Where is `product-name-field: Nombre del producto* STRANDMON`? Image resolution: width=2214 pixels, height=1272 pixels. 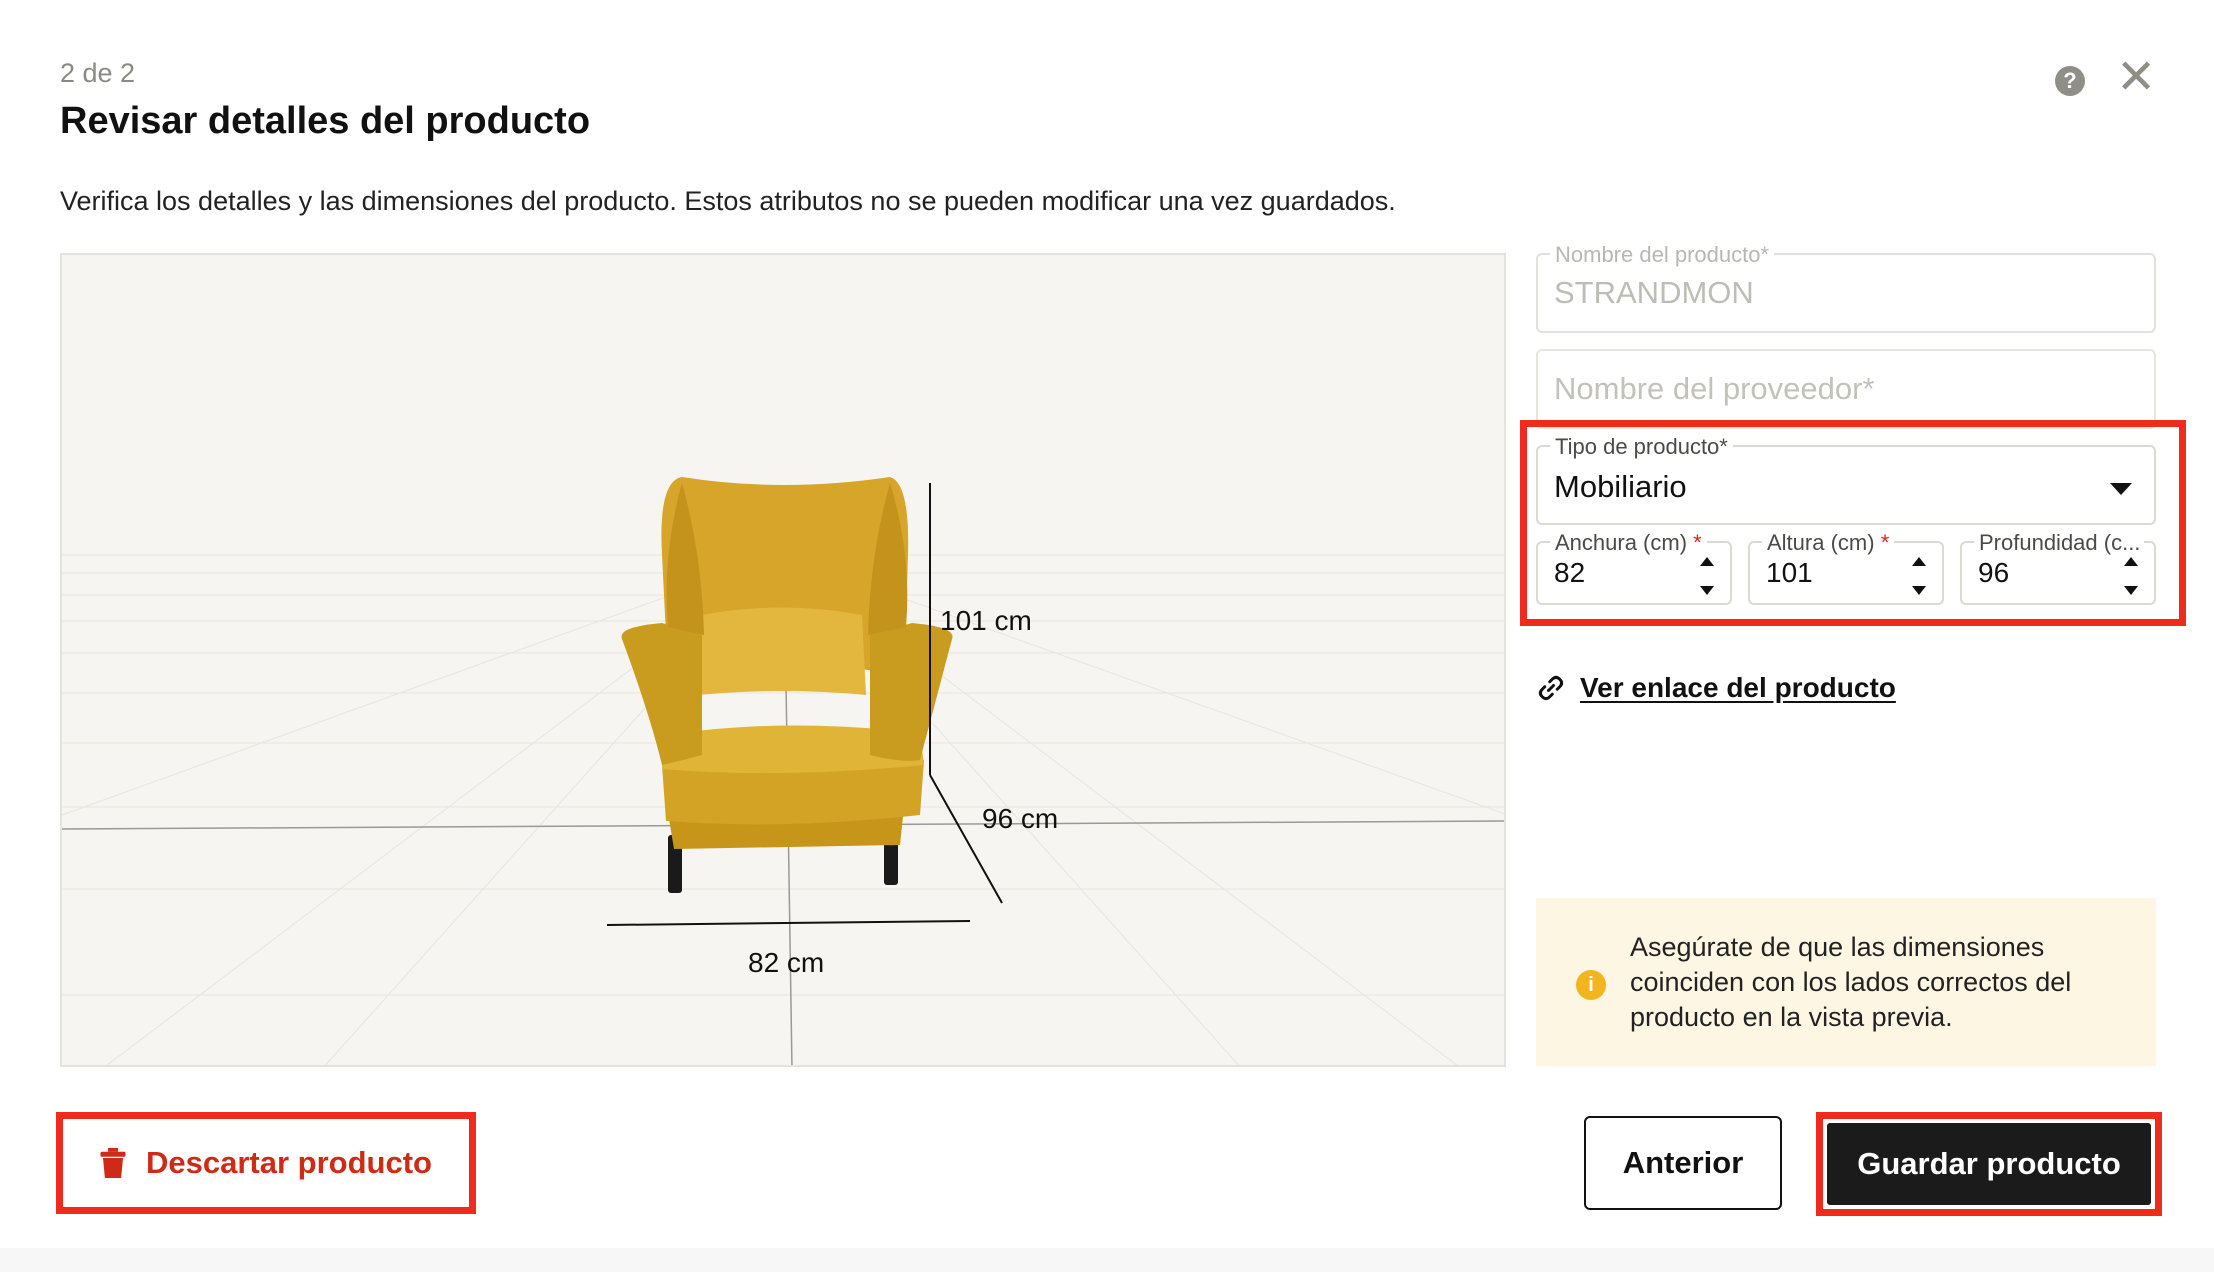 product-name-field: Nombre del producto* STRANDMON is located at coordinates (1846, 287).